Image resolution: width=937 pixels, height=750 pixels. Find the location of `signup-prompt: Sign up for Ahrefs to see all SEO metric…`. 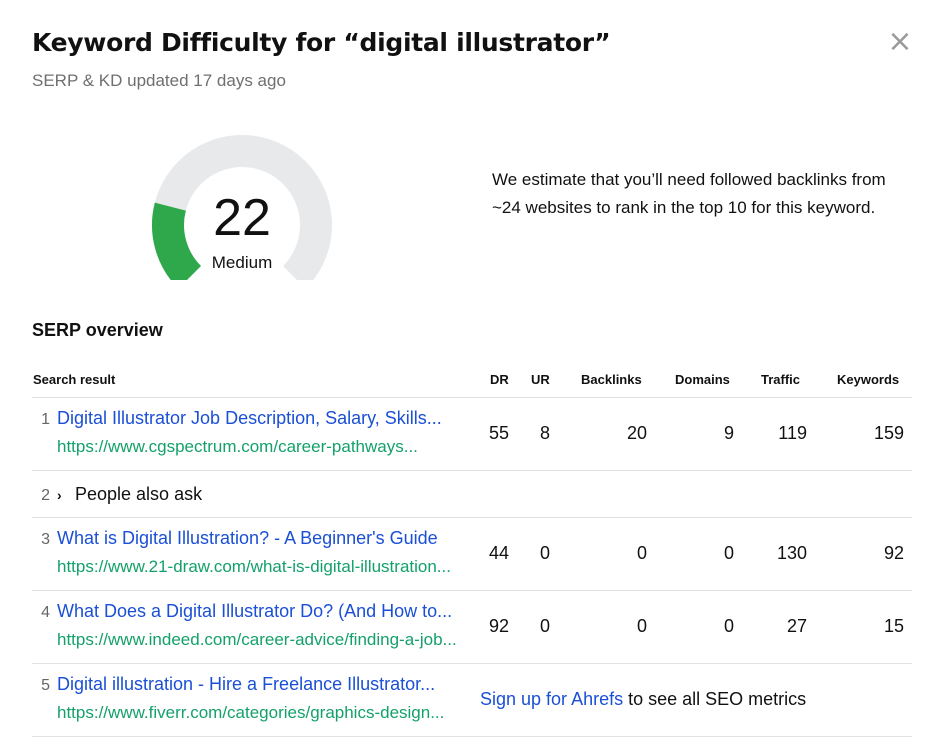

signup-prompt: Sign up for Ahrefs to see all SEO metric… is located at coordinates (643, 699).